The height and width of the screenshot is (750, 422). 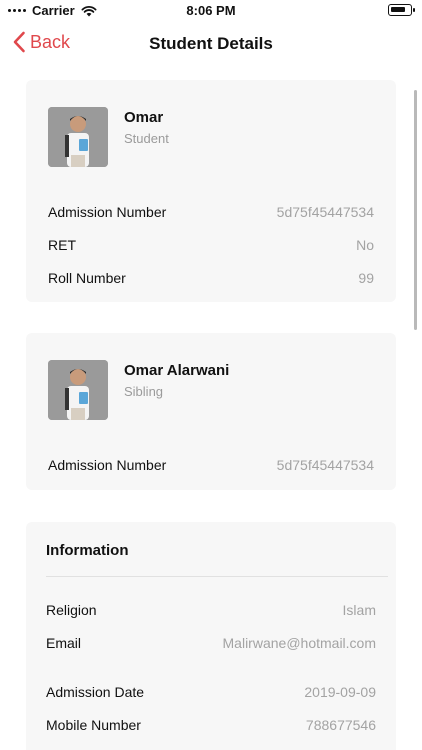 I want to click on sibling-photo, so click(x=78, y=390).